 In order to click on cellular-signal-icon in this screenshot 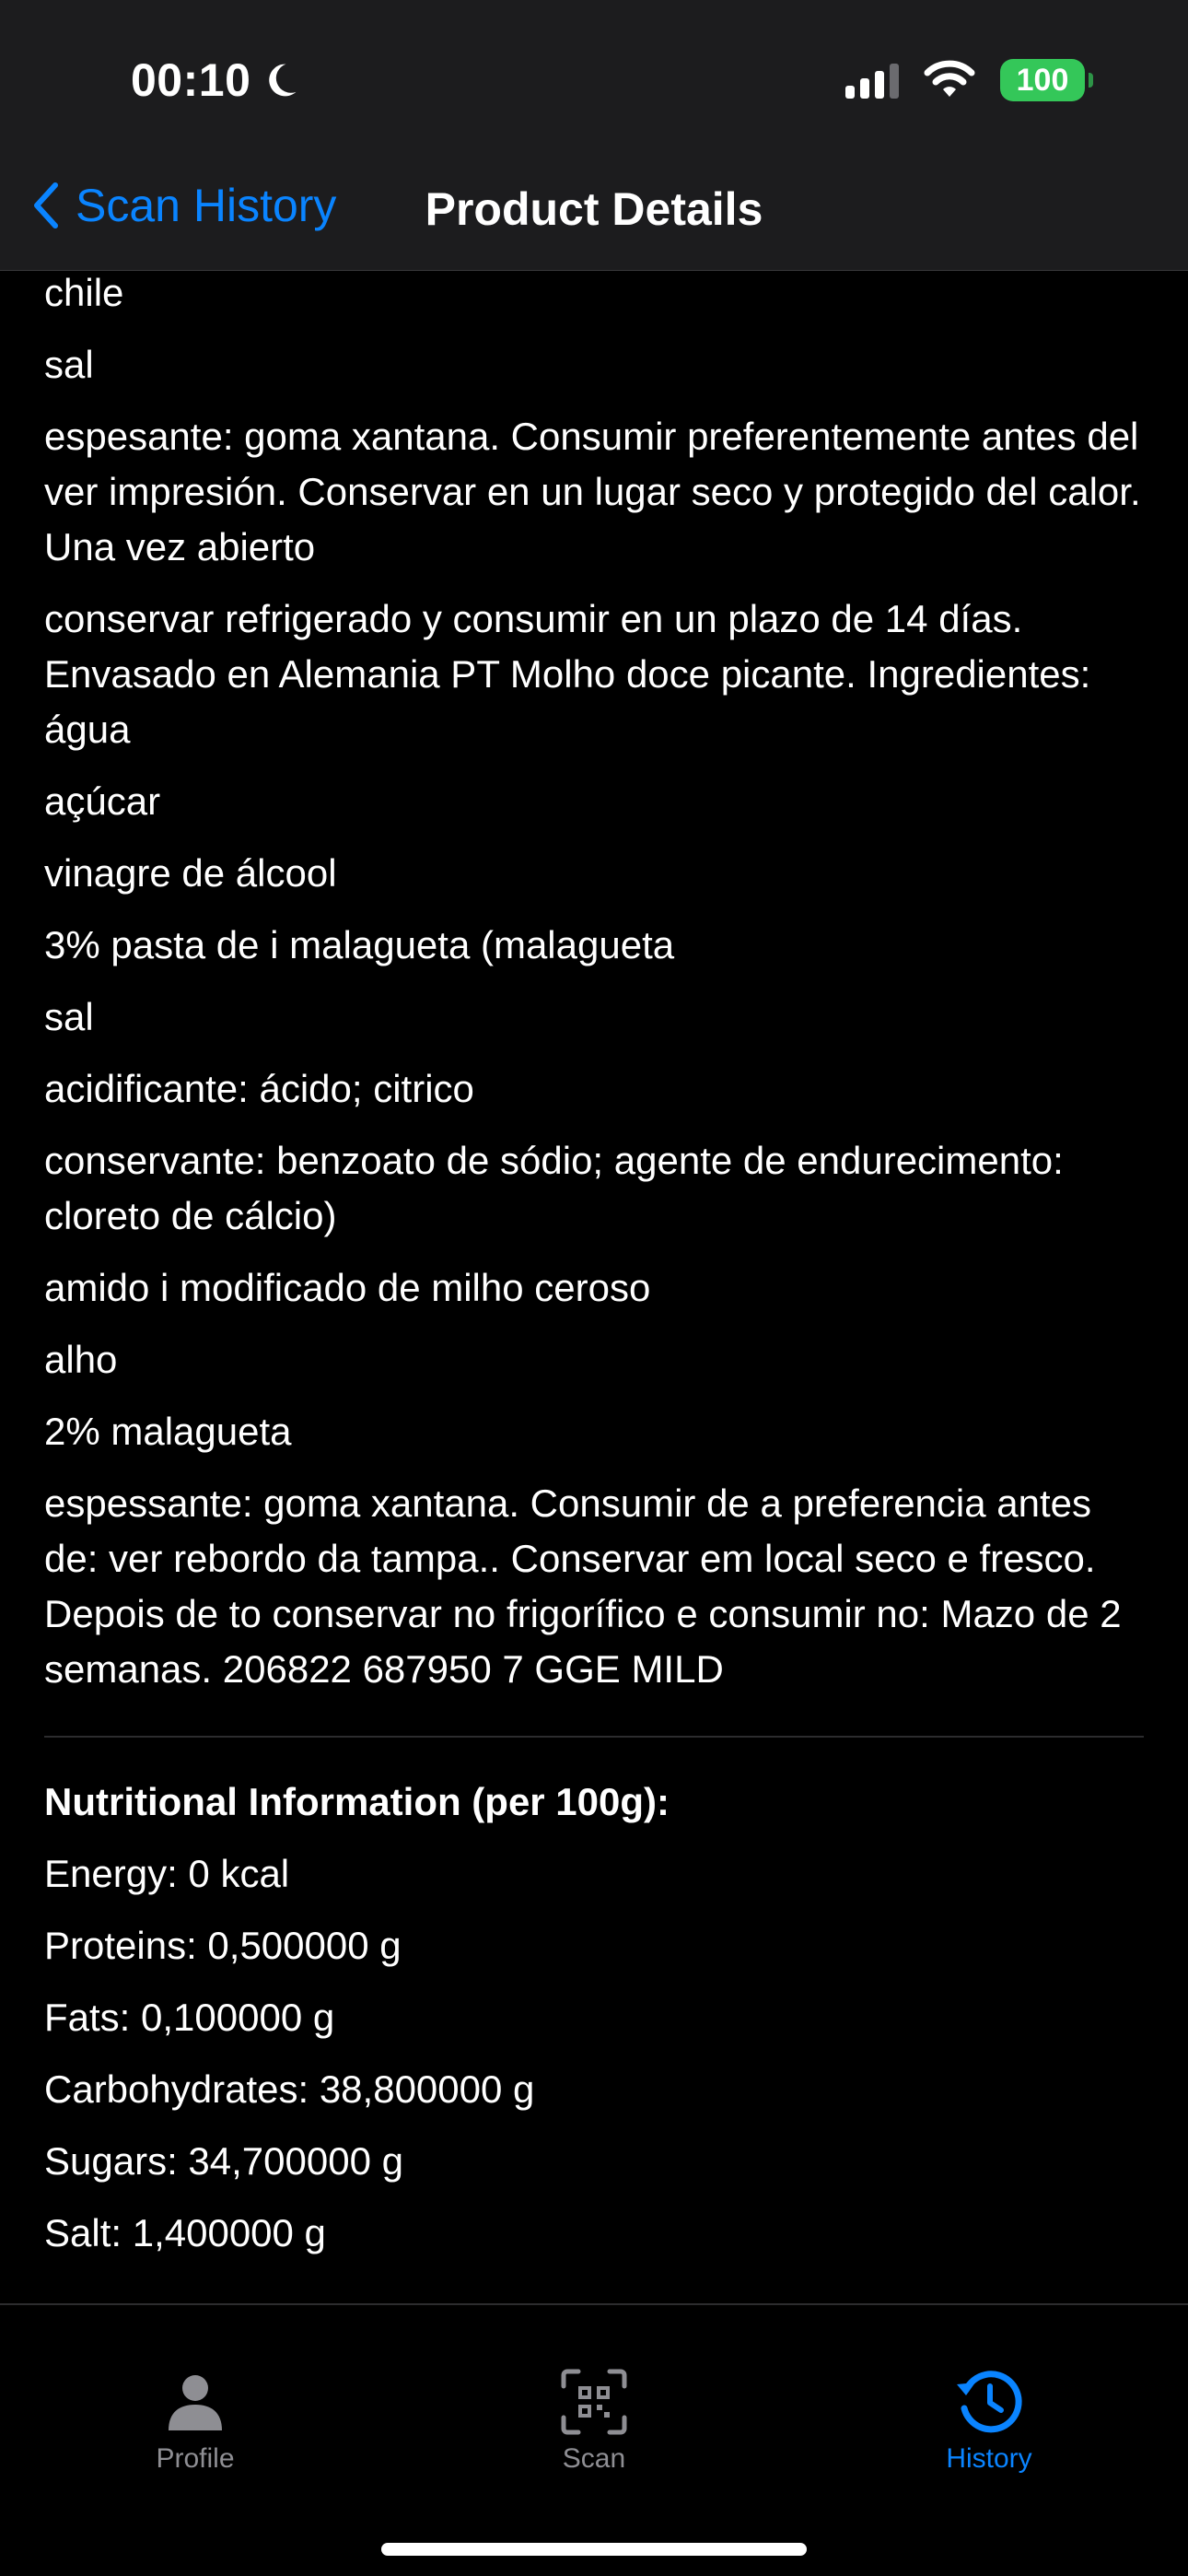, I will do `click(872, 80)`.